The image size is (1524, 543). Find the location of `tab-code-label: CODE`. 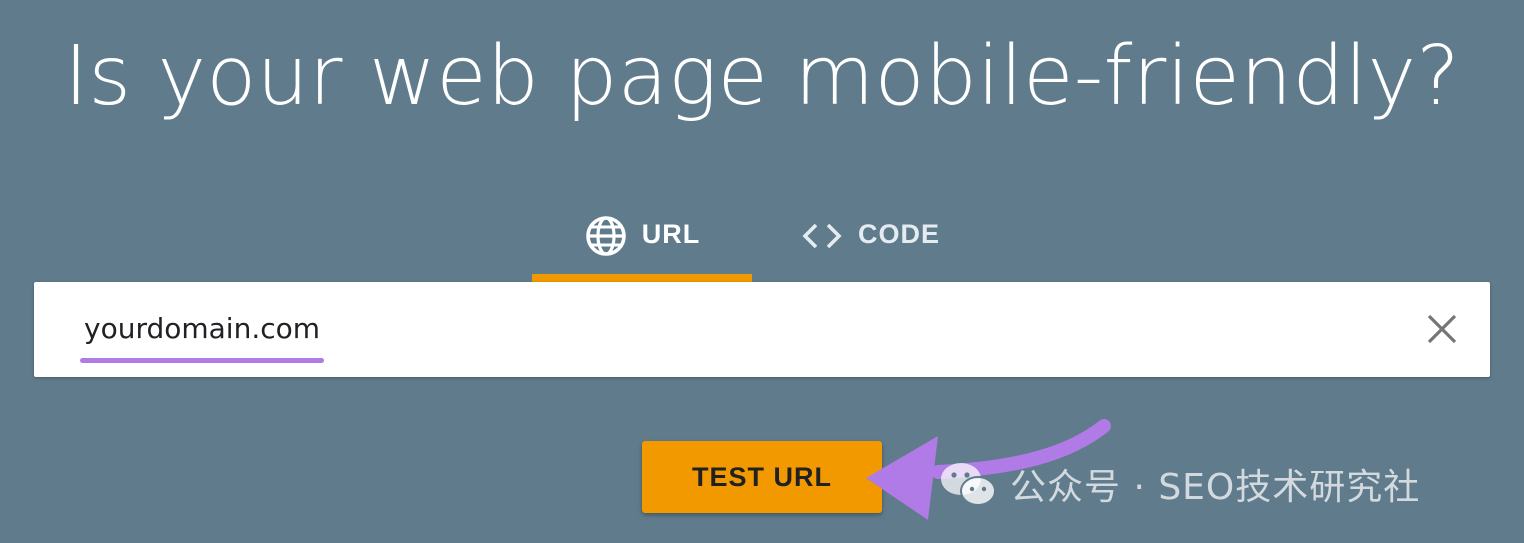

tab-code-label: CODE is located at coordinates (899, 234).